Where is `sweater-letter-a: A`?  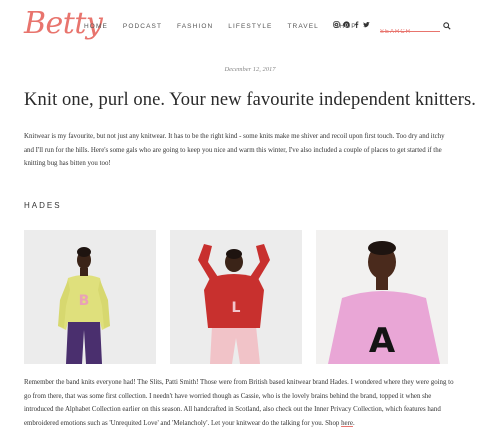
sweater-letter-a: A is located at coordinates (382, 341).